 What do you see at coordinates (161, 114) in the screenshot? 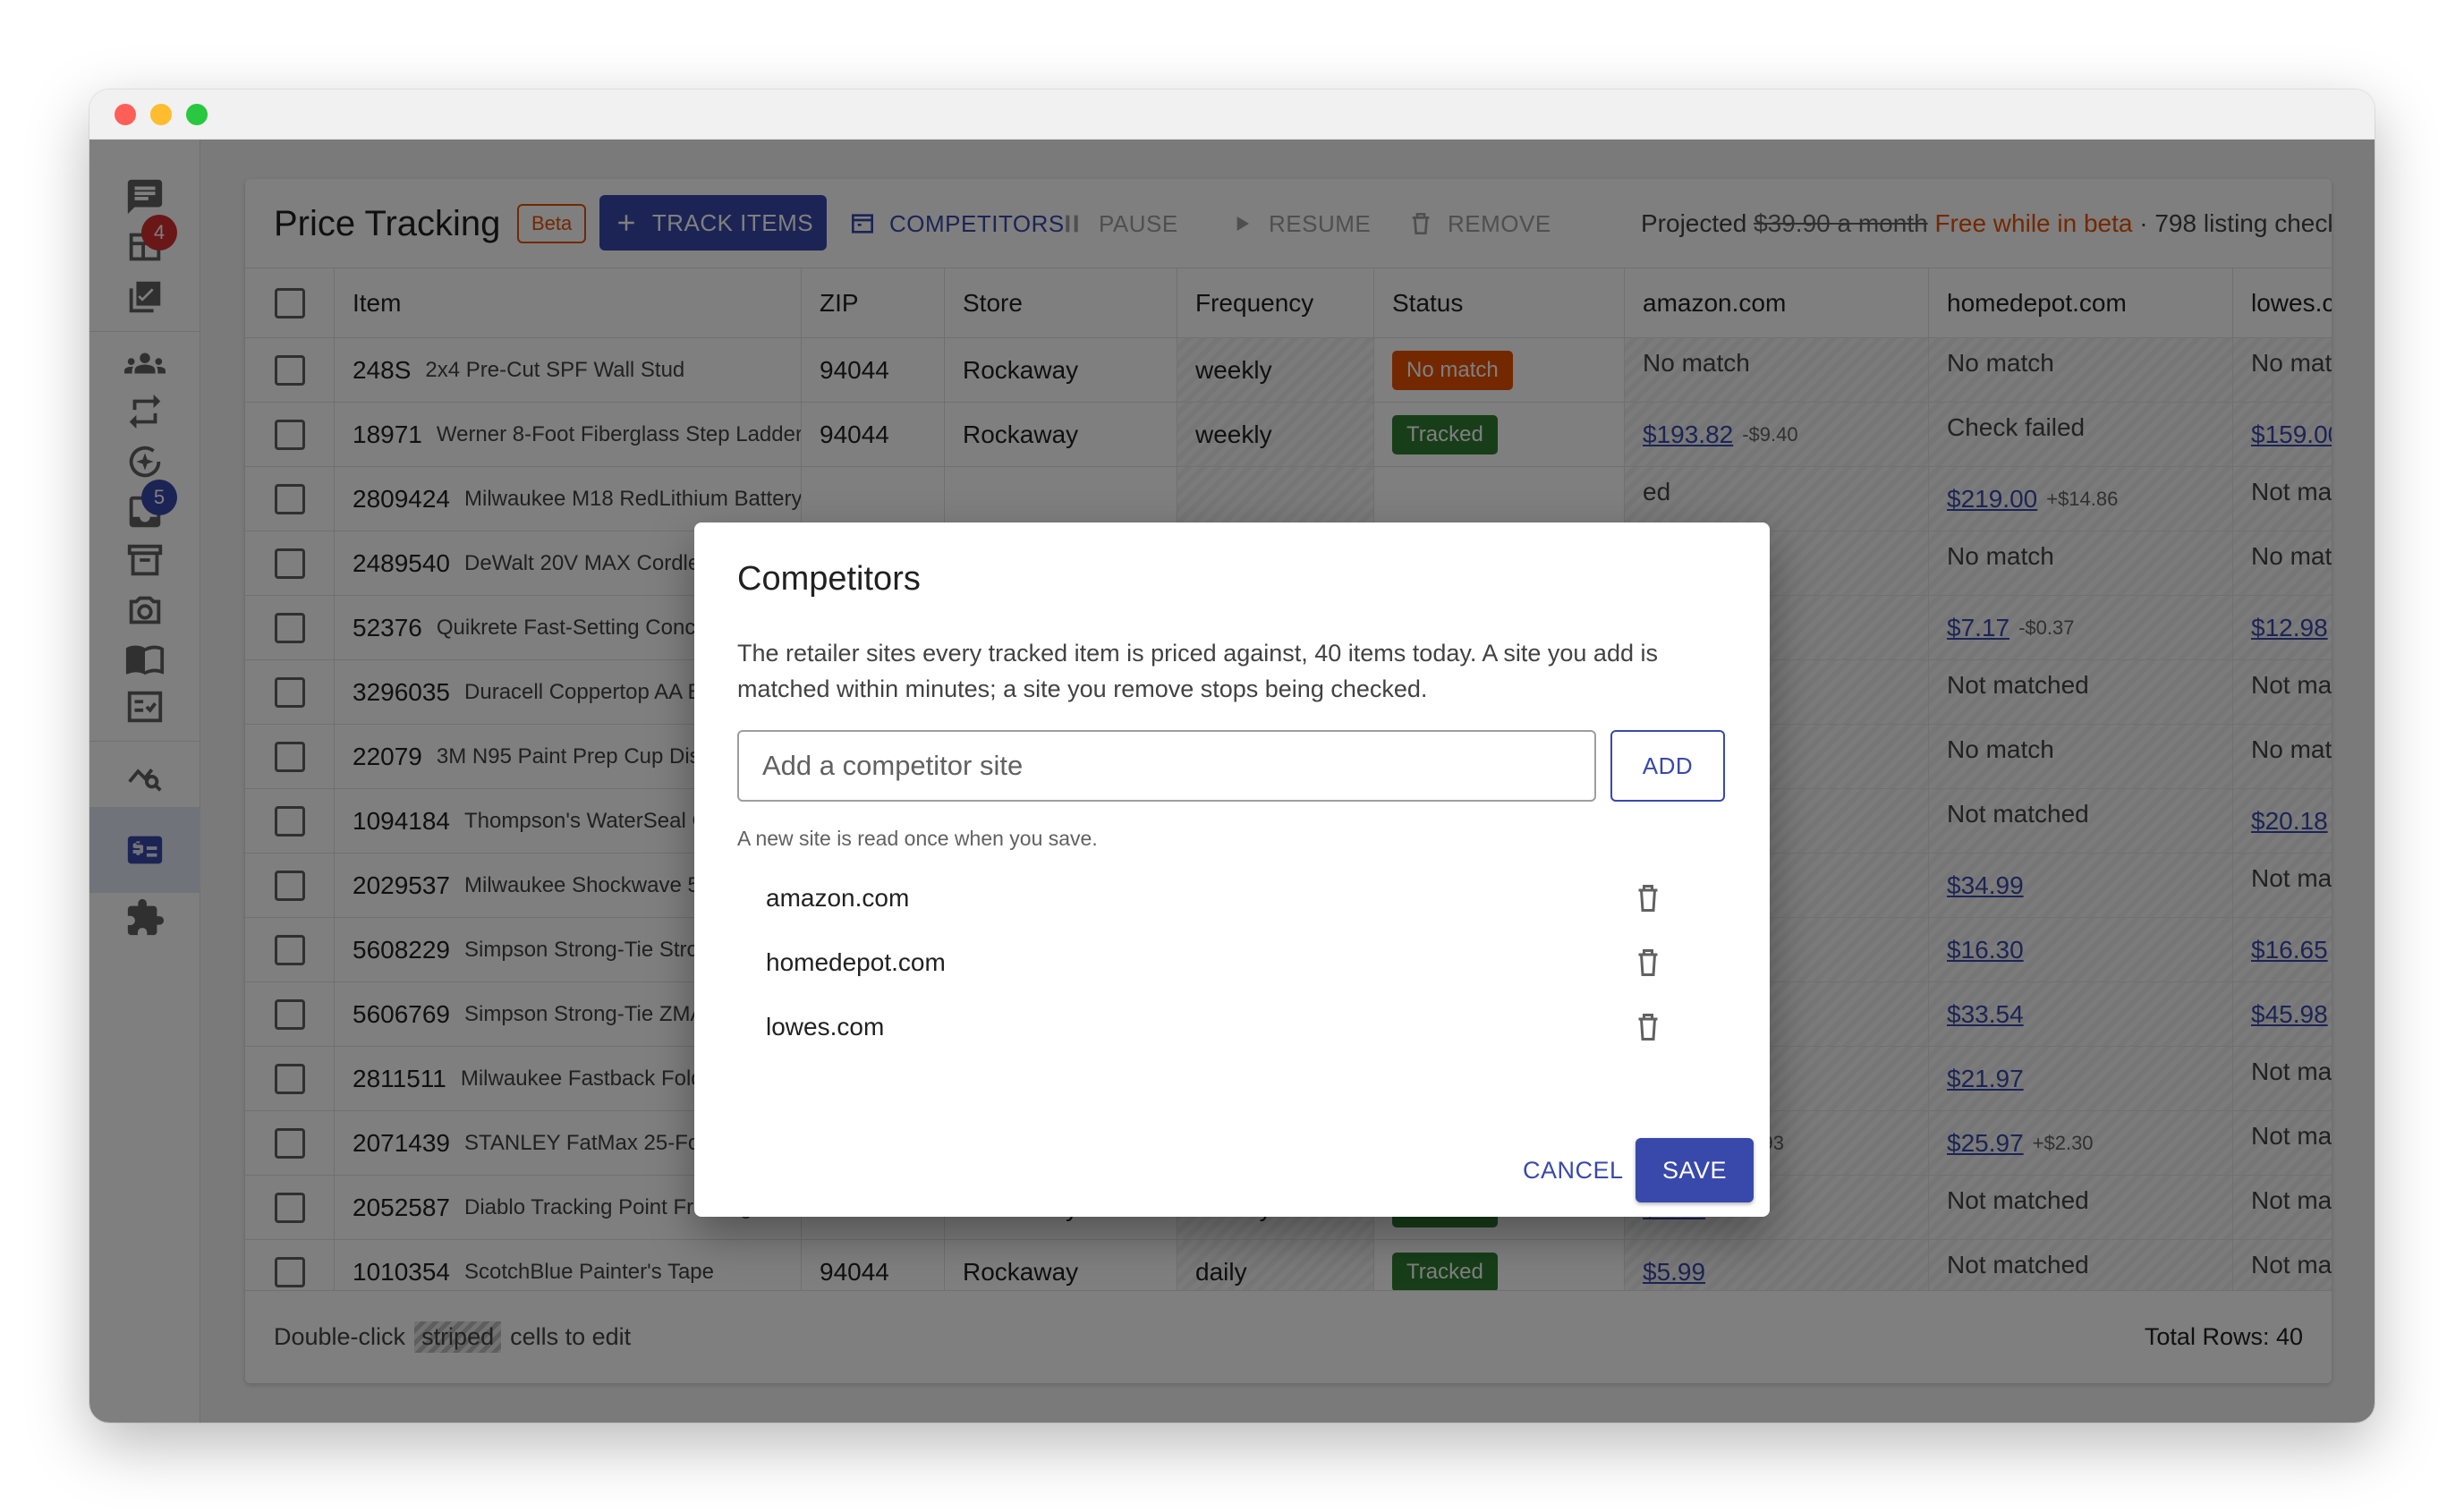
I see `minimize-window-button` at bounding box center [161, 114].